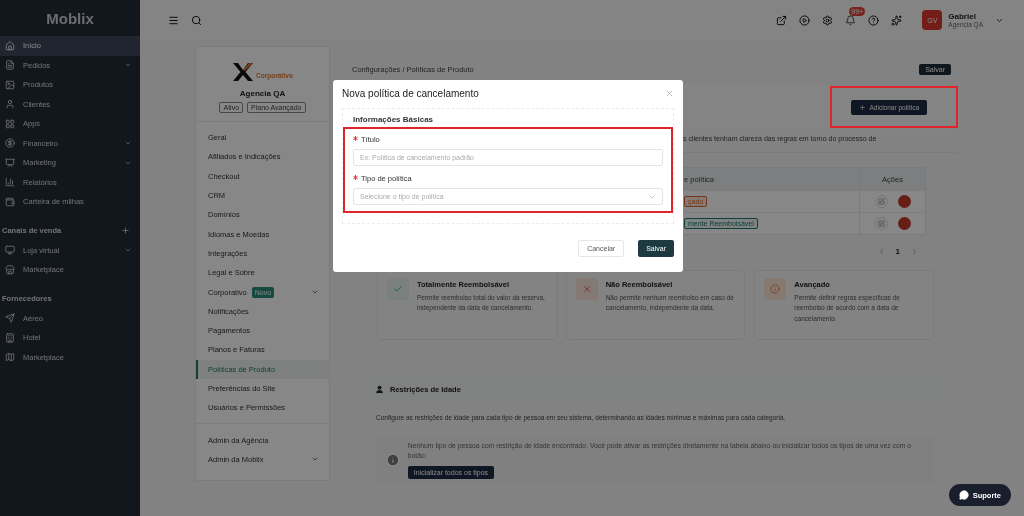 The height and width of the screenshot is (516, 1024). Describe the element at coordinates (828, 20) in the screenshot. I see `settings-icon` at that location.